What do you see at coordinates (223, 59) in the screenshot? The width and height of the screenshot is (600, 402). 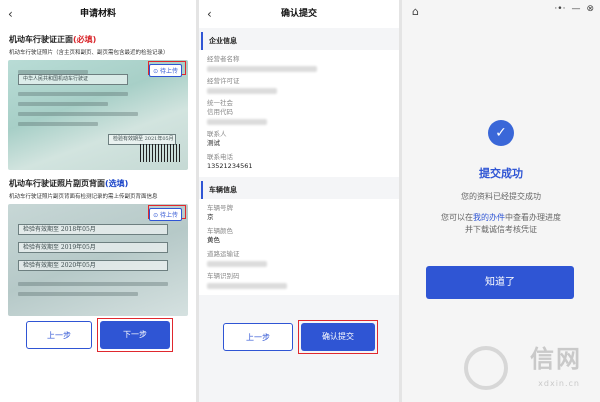 I see `field-label: 经营者名称` at bounding box center [223, 59].